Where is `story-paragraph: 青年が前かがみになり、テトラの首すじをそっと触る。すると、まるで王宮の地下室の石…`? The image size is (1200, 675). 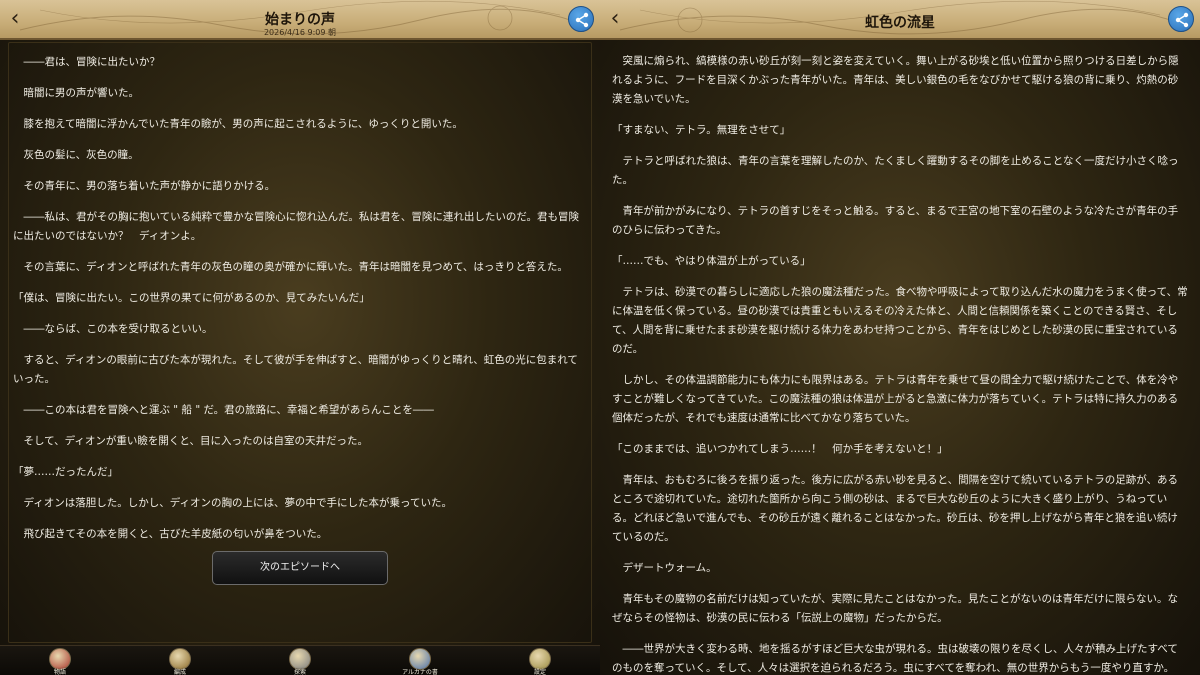
story-paragraph: 青年が前かがみになり、テトラの首すじをそっと触る。すると、まるで王宮の地下室の石… is located at coordinates (895, 220).